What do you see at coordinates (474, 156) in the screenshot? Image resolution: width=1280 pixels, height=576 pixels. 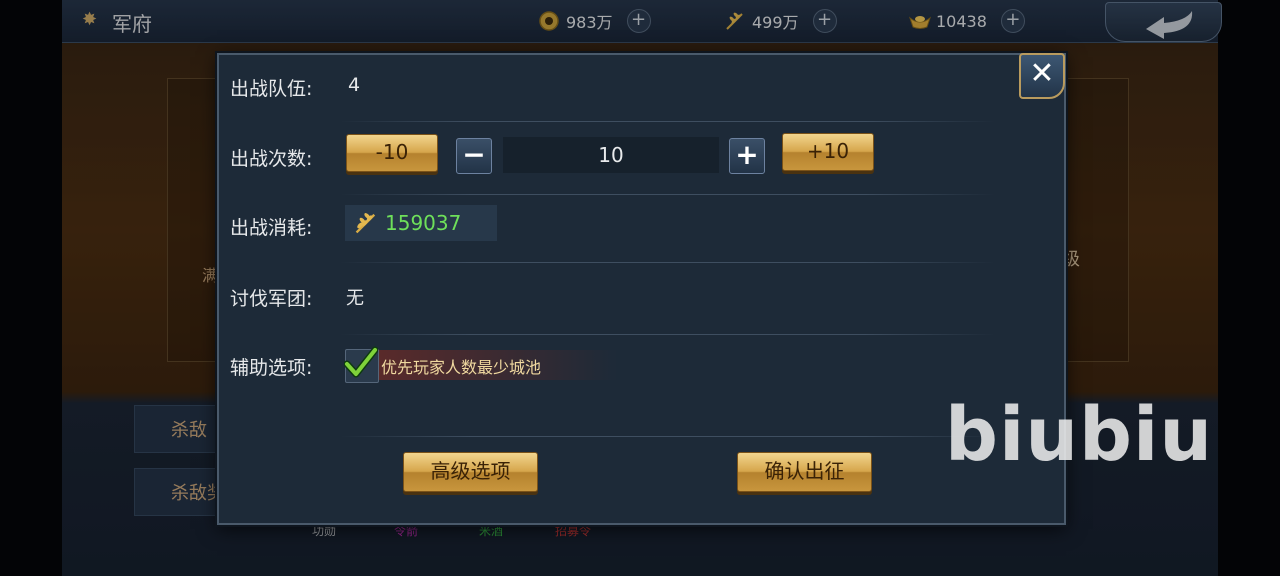 I see `minus-button: −` at bounding box center [474, 156].